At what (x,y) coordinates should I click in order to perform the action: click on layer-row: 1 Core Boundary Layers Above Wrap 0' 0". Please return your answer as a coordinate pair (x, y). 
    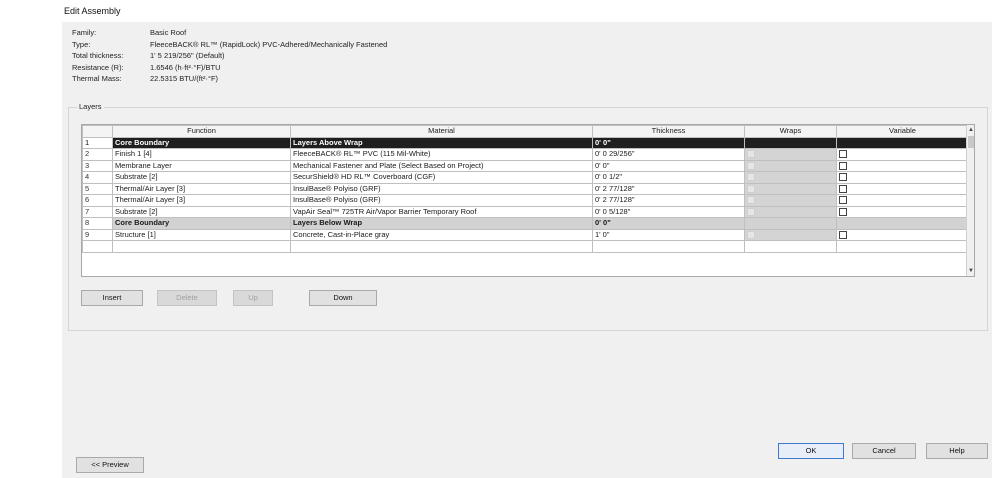
    Looking at the image, I should click on (525, 142).